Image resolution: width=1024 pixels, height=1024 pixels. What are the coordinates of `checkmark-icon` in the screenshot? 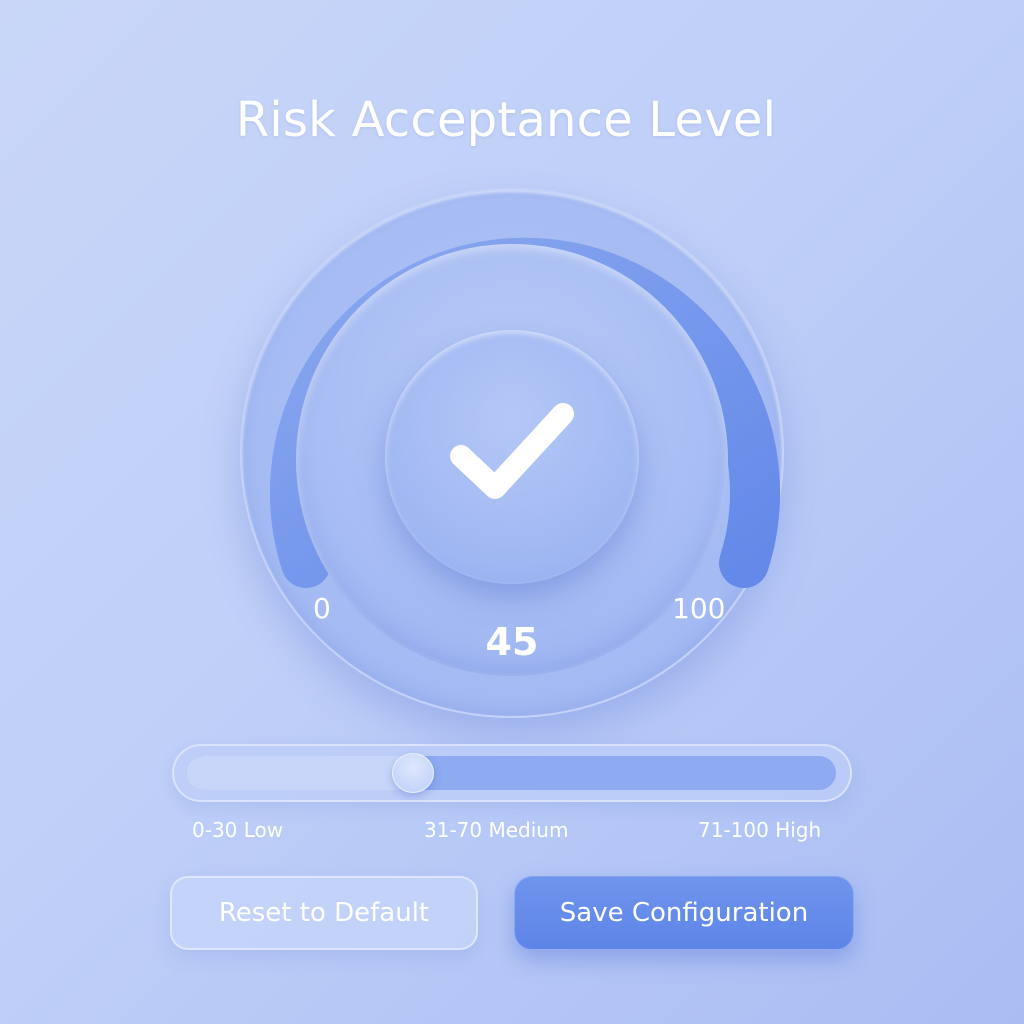 It's located at (512, 451).